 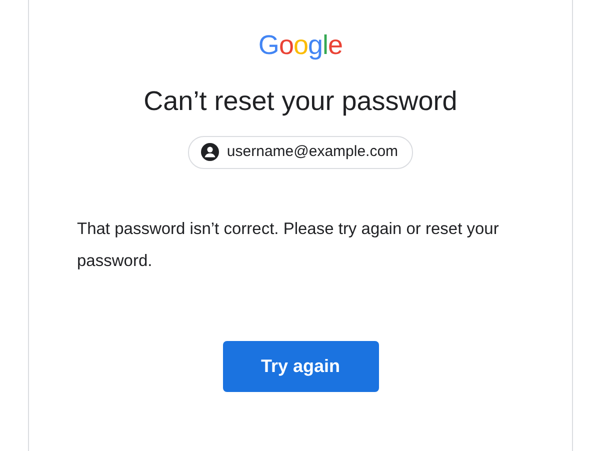 What do you see at coordinates (300, 45) in the screenshot?
I see `logo: Google` at bounding box center [300, 45].